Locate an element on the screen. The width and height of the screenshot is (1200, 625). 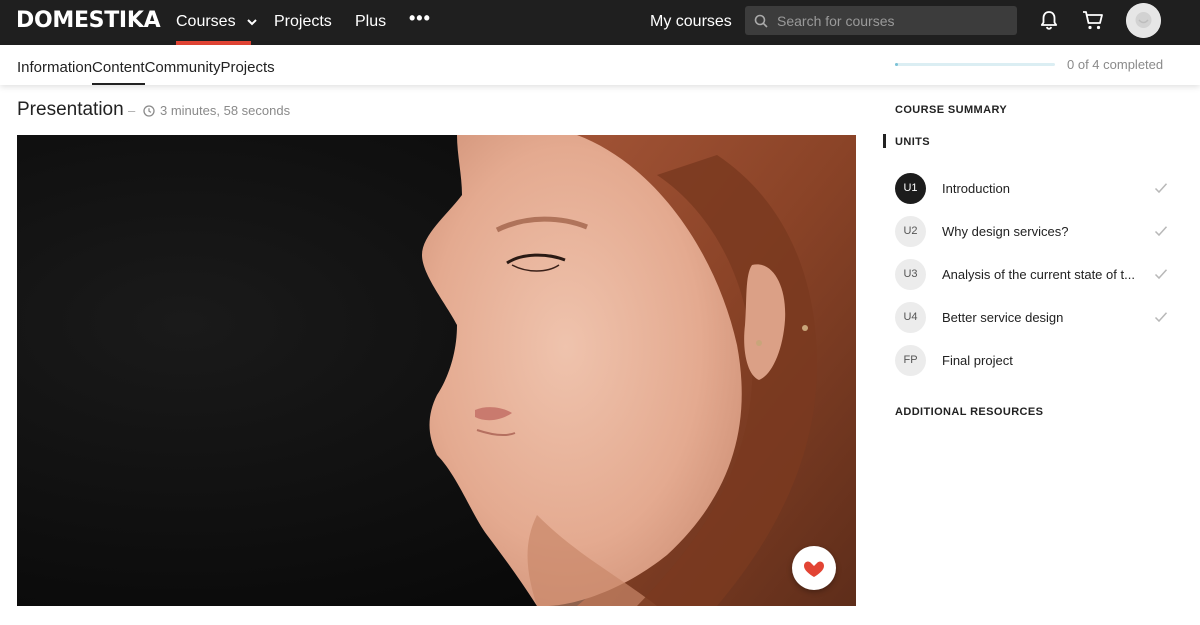
course-progress-bar is located at coordinates (975, 64).